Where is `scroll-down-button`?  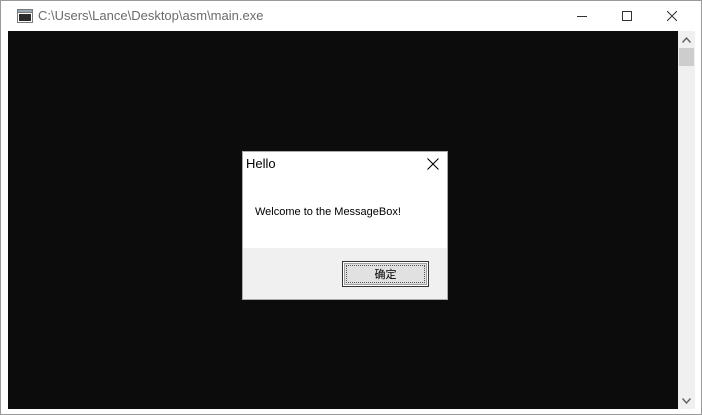 scroll-down-button is located at coordinates (686, 400).